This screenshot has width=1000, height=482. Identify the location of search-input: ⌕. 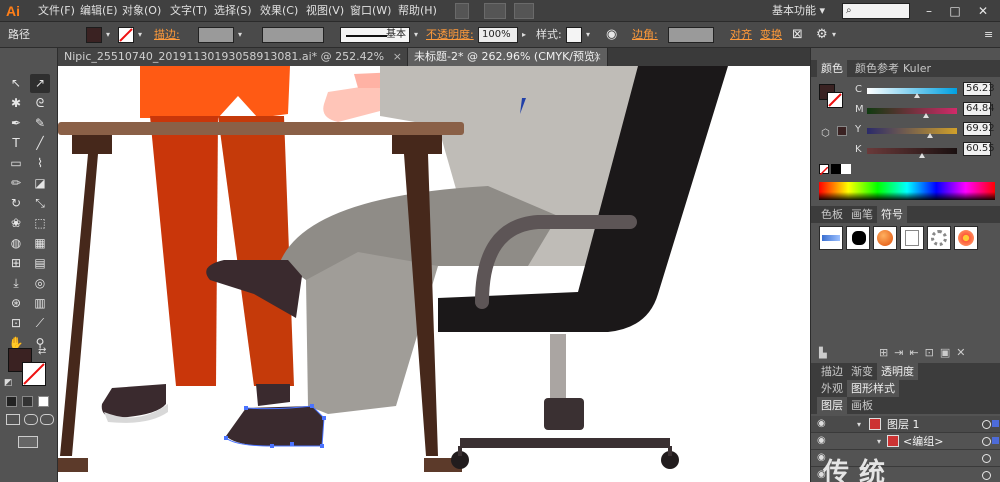
(876, 11).